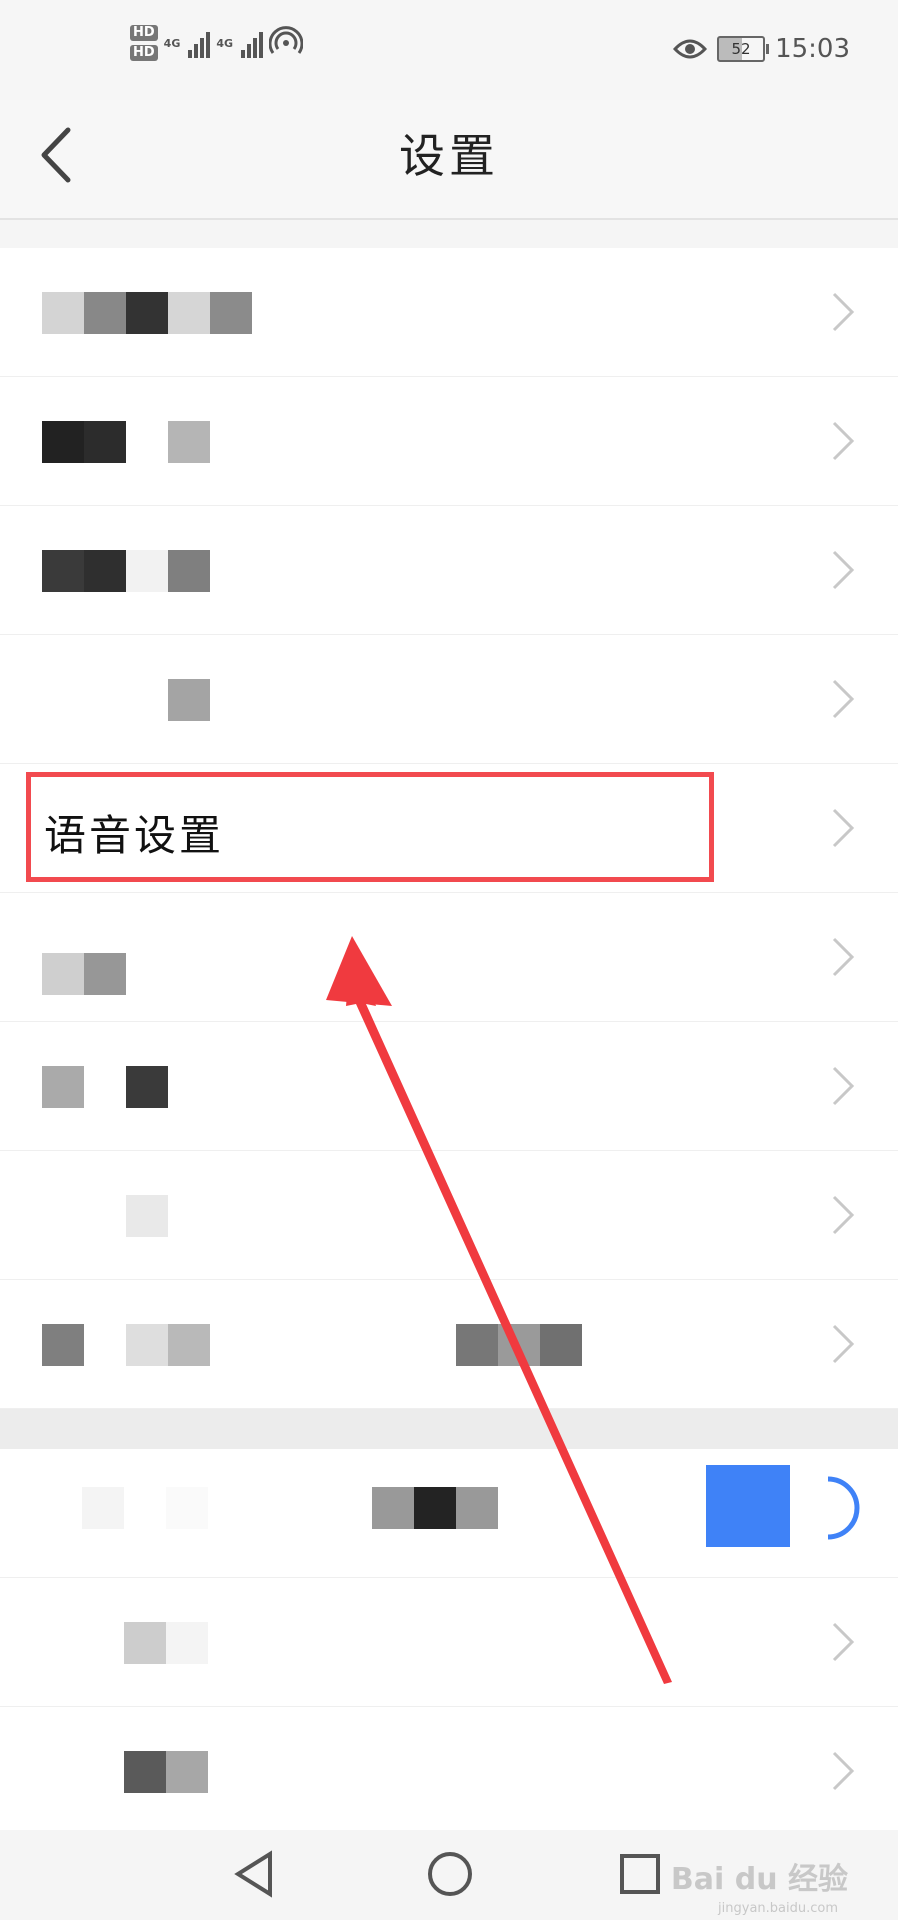 This screenshot has width=898, height=1920. Describe the element at coordinates (449, 156) in the screenshot. I see `page-title: 设置` at that location.